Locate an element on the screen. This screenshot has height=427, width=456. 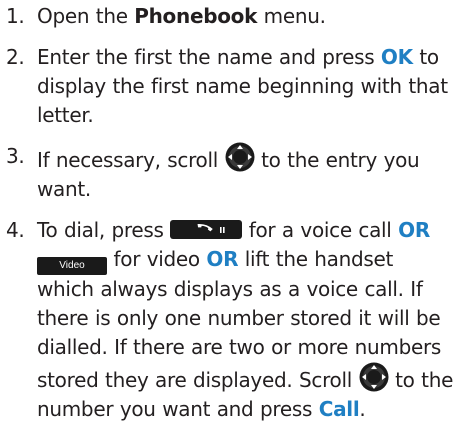
step-1: 1. Open the Phonebook menu. is located at coordinates (228, 16).